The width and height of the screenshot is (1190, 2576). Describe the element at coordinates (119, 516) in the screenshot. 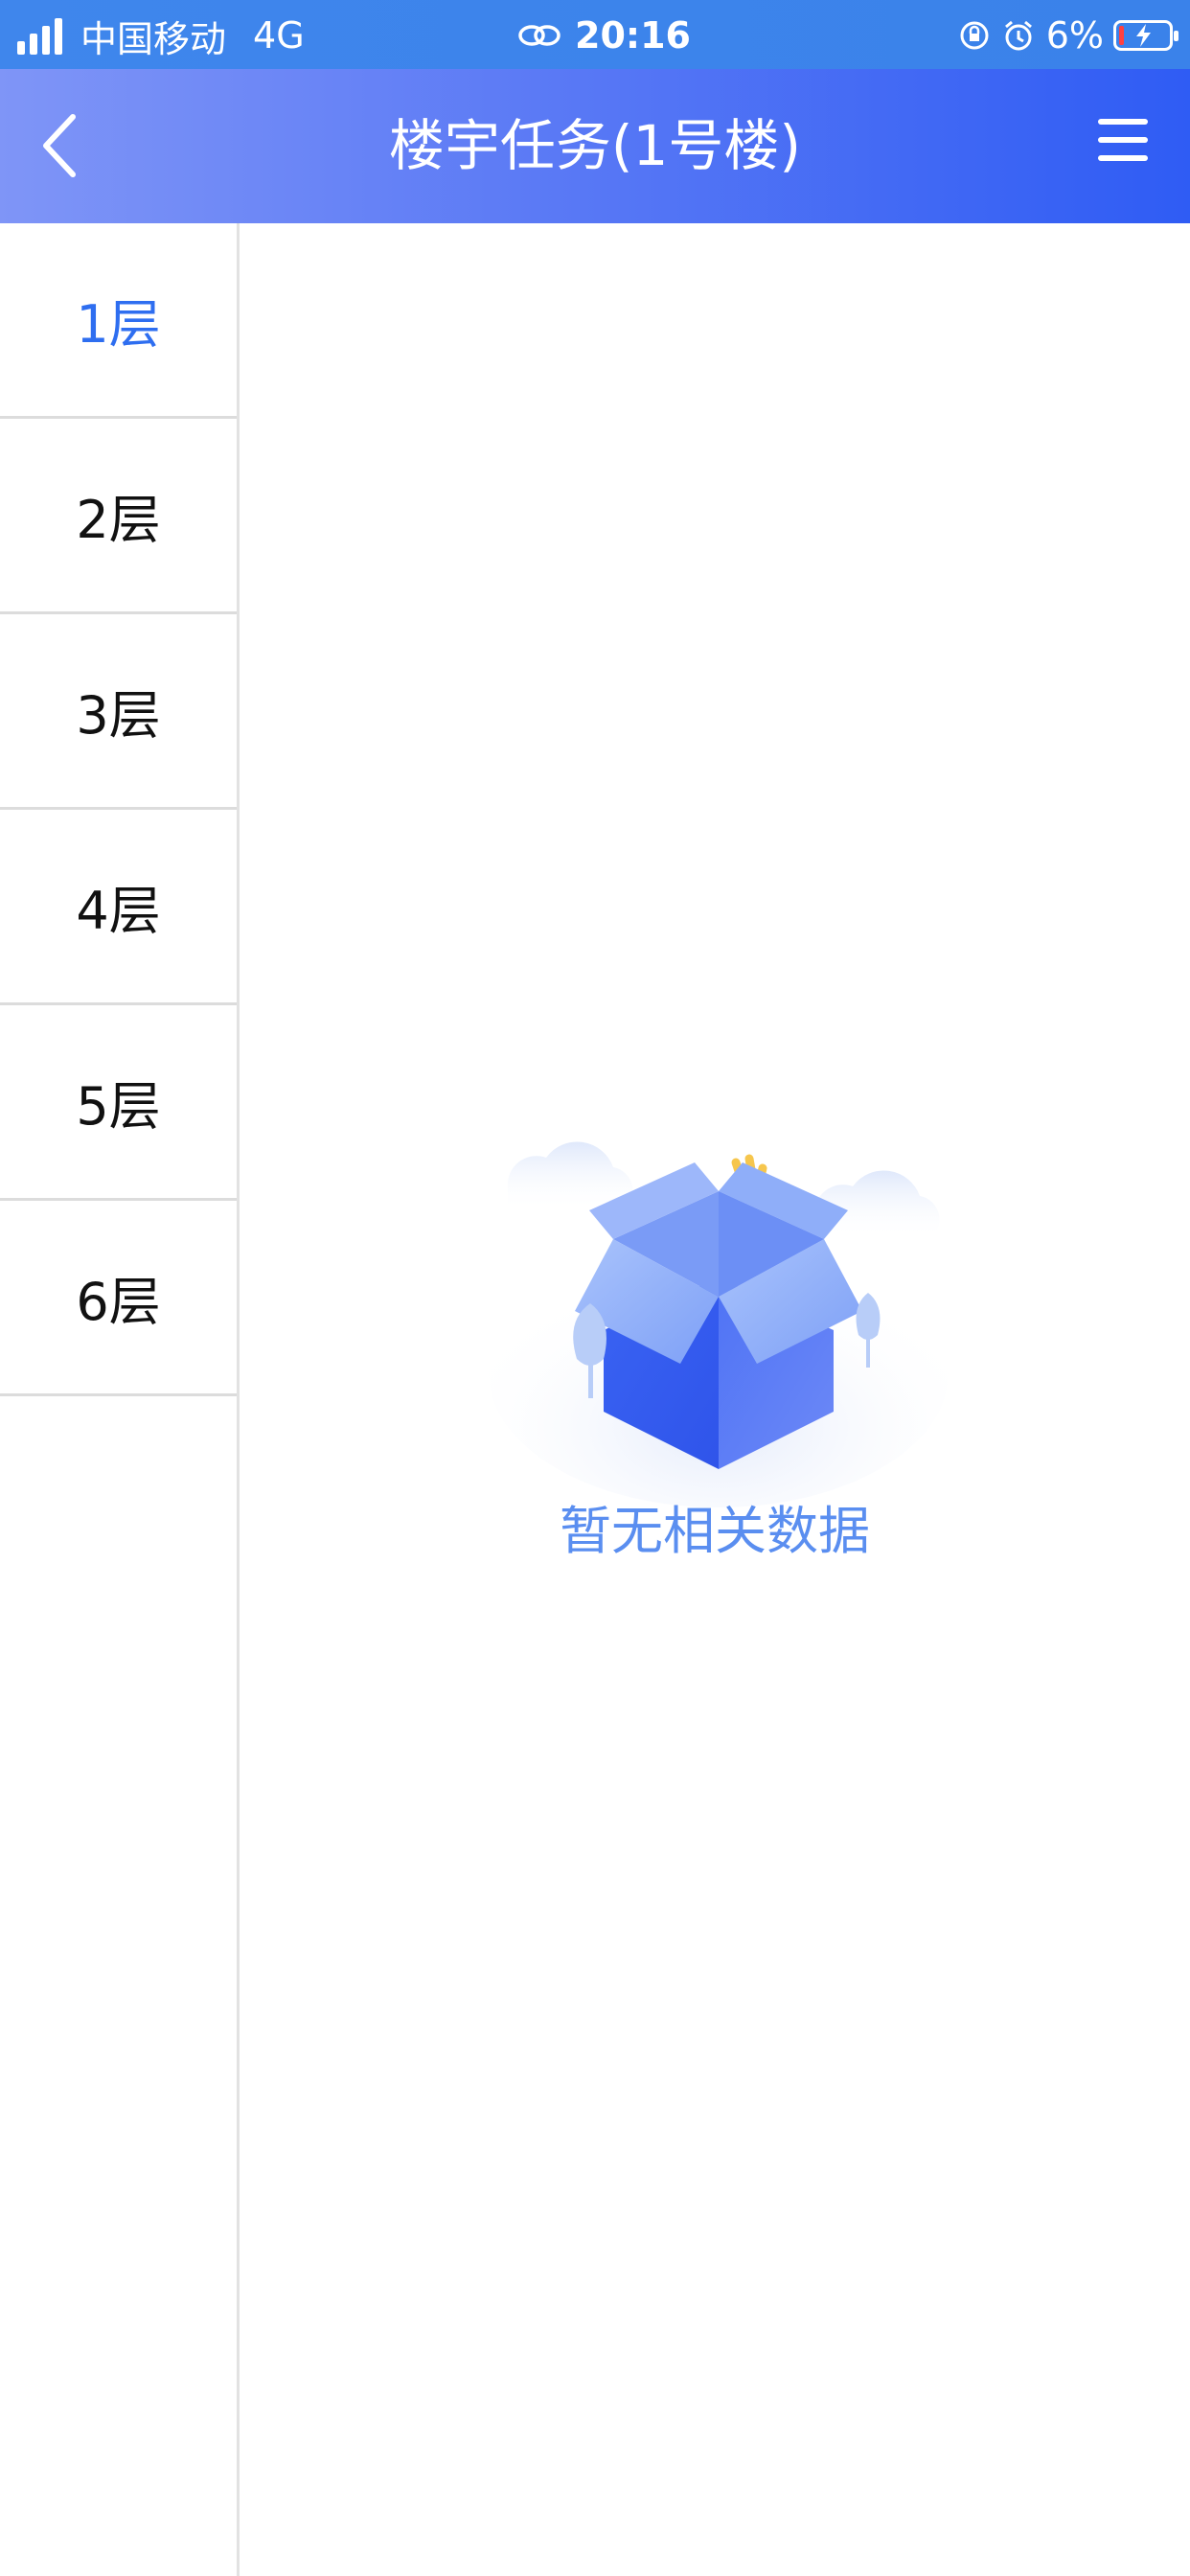

I see `sidebar-item-floor-2: 2层` at that location.